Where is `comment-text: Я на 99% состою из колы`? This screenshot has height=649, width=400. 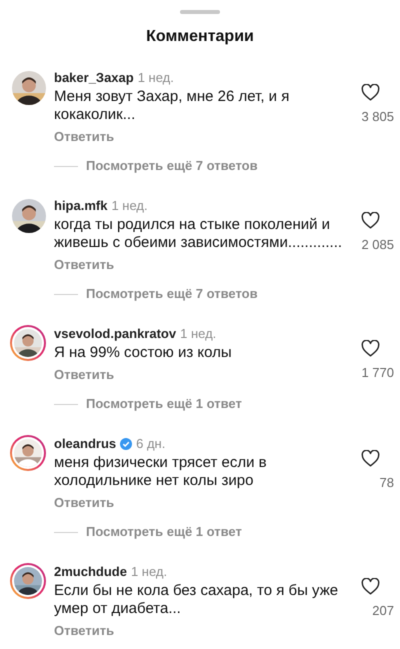 comment-text: Я на 99% состою из колы is located at coordinates (143, 353).